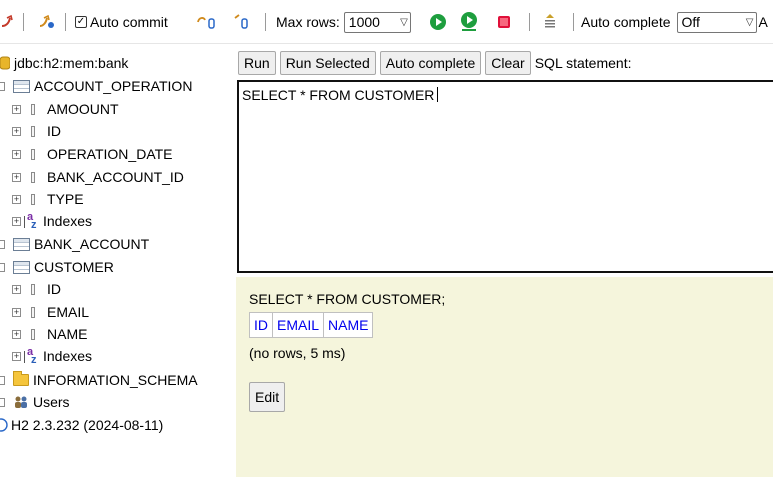 The height and width of the screenshot is (477, 773). I want to click on column-name: BANK_ACCOUNT_ID, so click(115, 177).